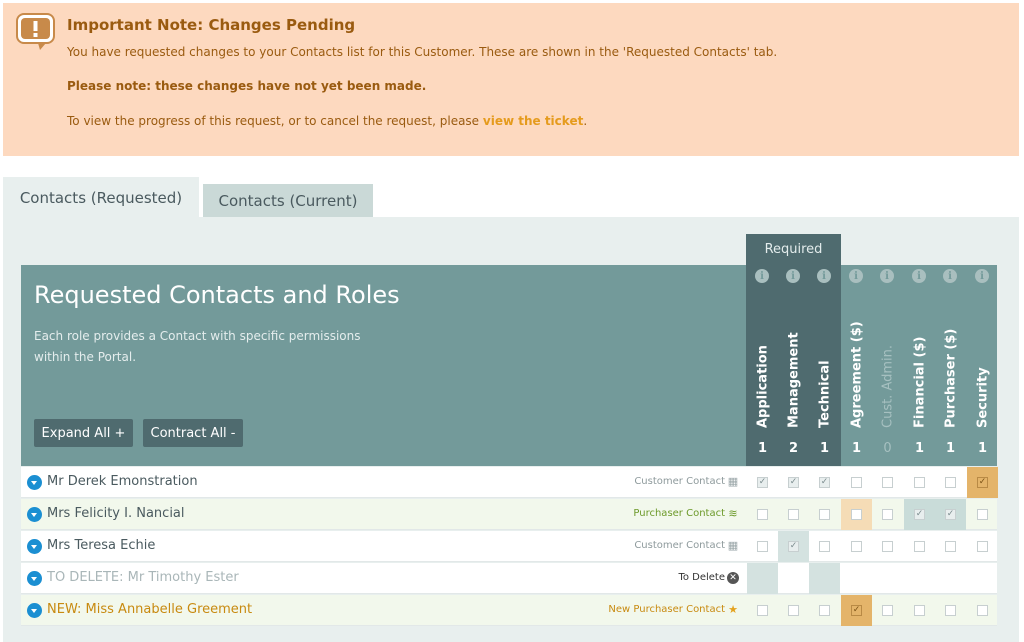  Describe the element at coordinates (919, 382) in the screenshot. I see `column-label: Financial ($)` at that location.